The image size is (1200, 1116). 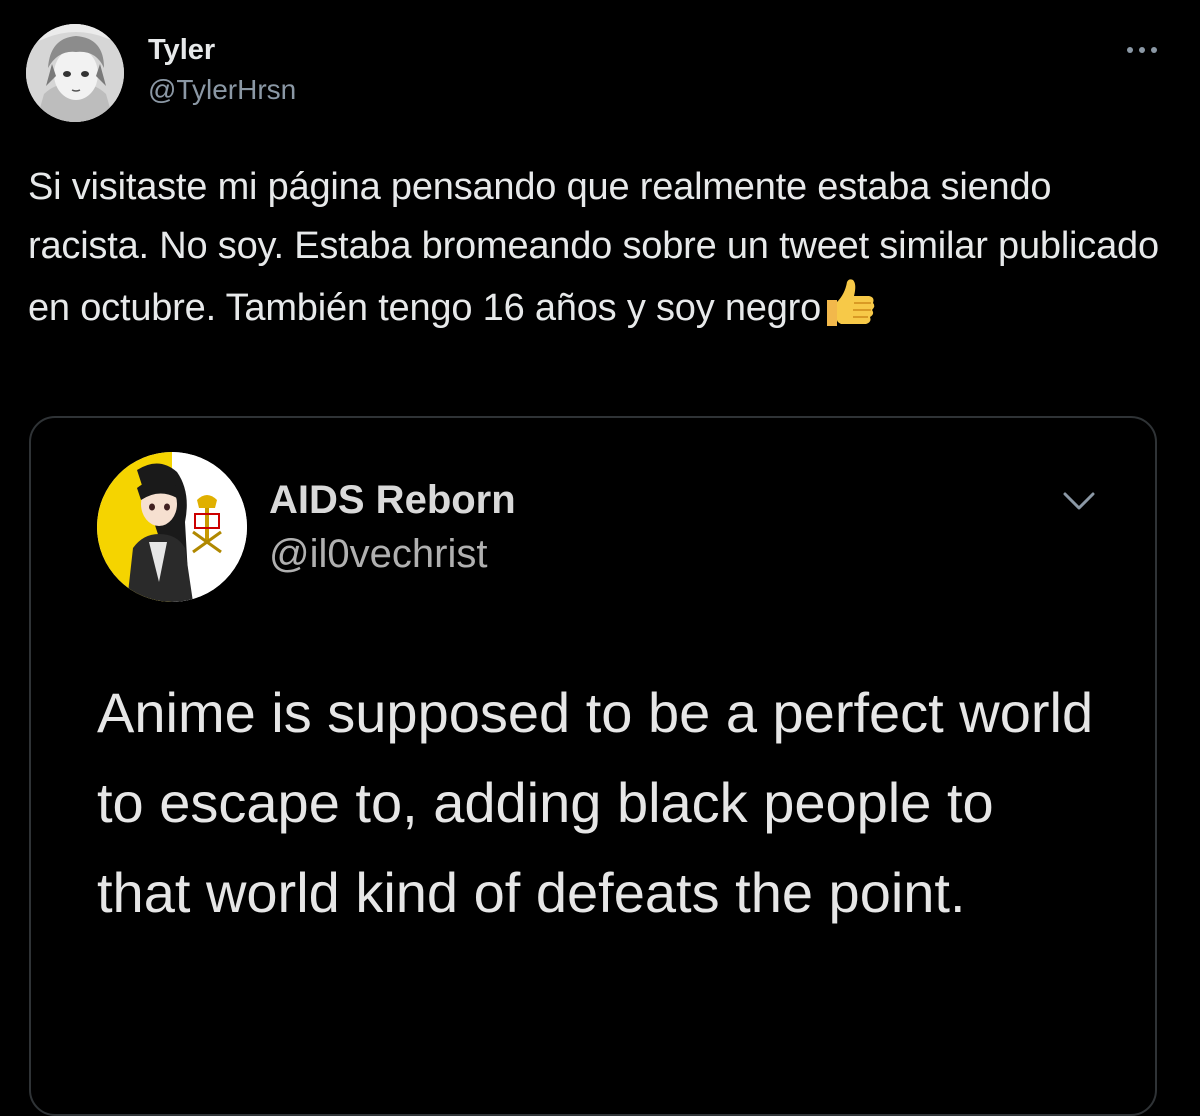 I want to click on quoted-author-avatar, so click(x=172, y=527).